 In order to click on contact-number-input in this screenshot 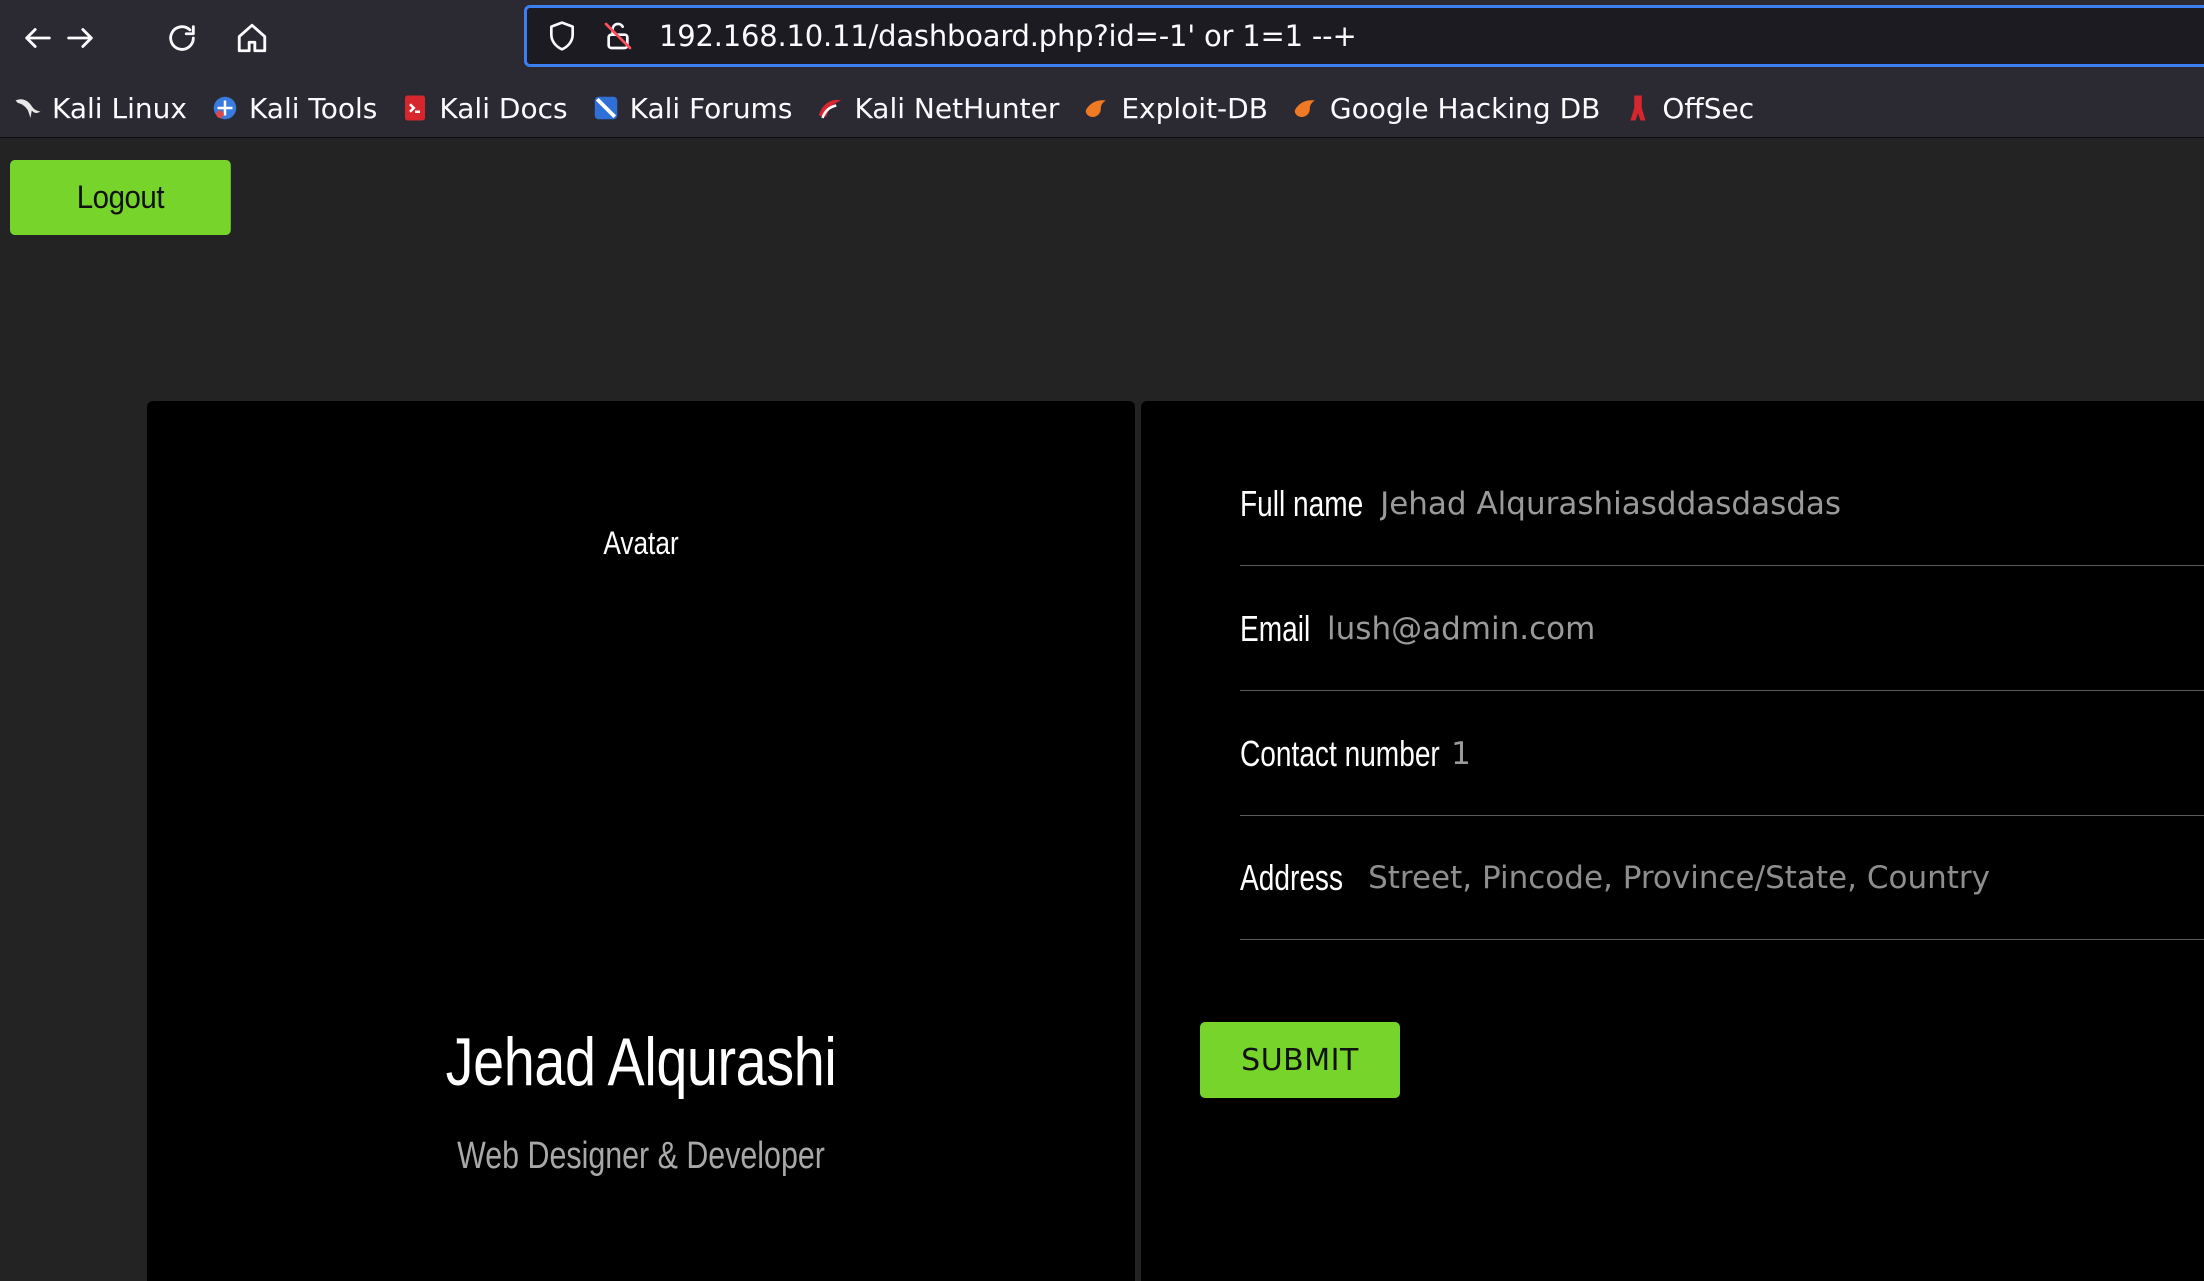, I will do `click(1801, 753)`.